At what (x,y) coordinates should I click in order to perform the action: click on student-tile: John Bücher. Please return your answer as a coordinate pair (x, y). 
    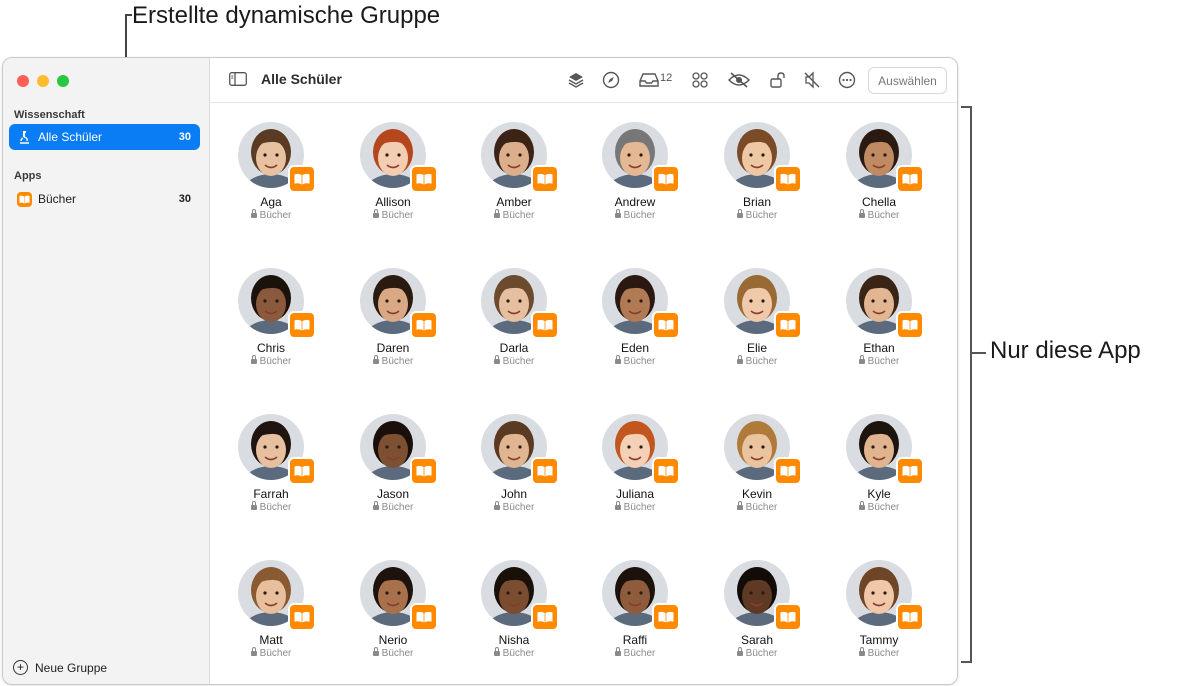
    Looking at the image, I should click on (514, 455).